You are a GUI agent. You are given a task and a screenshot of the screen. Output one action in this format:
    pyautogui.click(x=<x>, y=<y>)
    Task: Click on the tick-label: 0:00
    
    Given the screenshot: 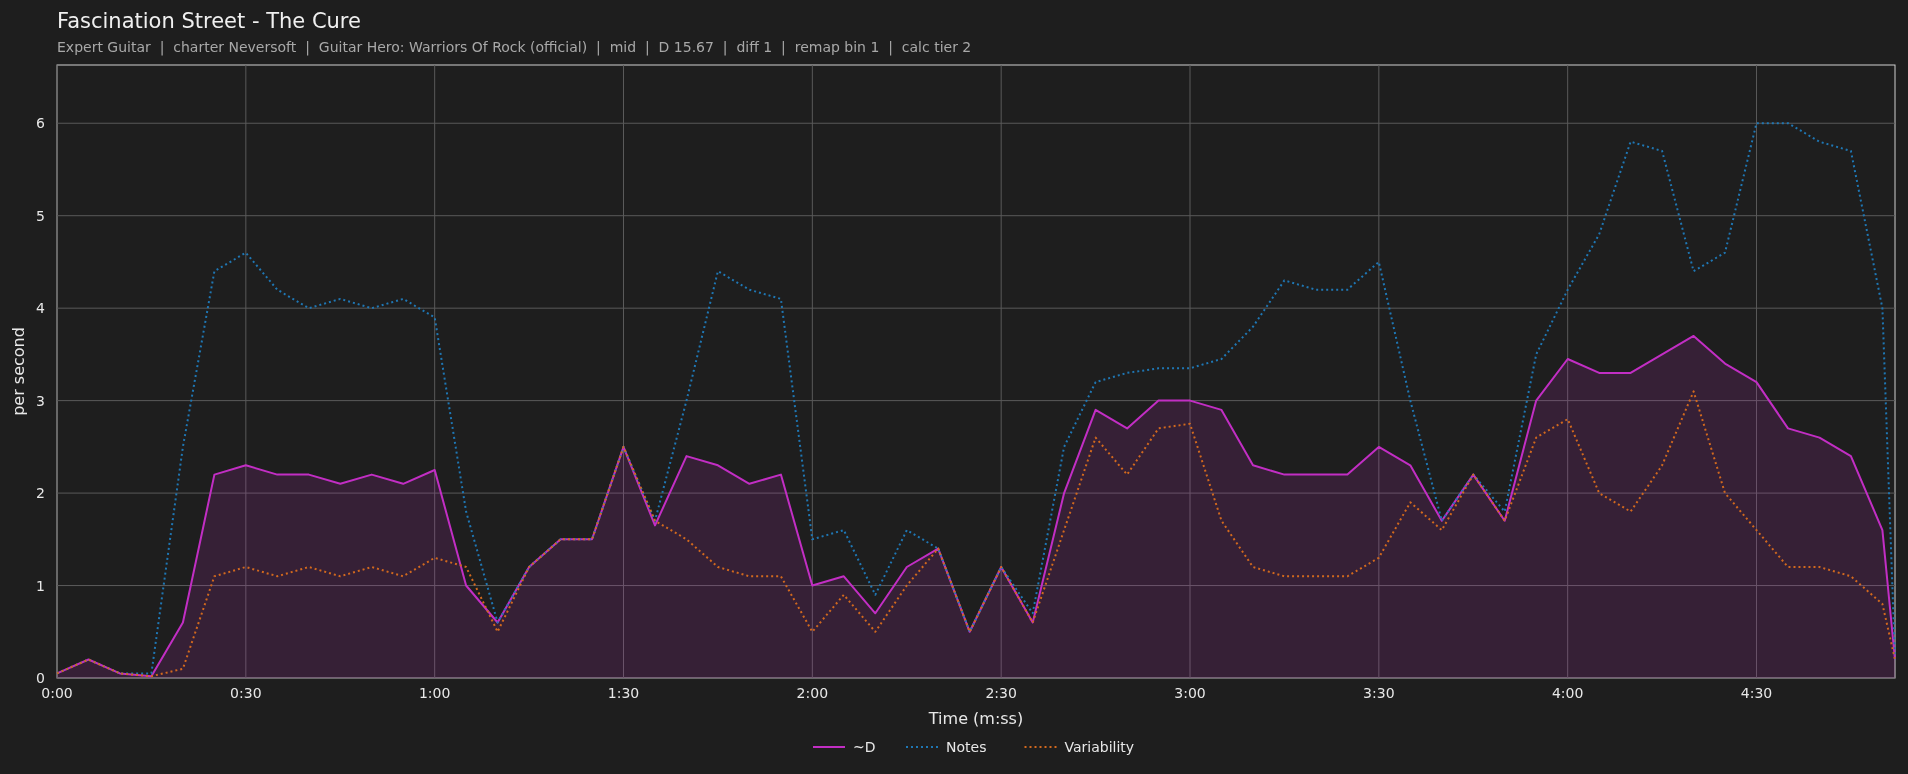 What is the action you would take?
    pyautogui.click(x=57, y=693)
    